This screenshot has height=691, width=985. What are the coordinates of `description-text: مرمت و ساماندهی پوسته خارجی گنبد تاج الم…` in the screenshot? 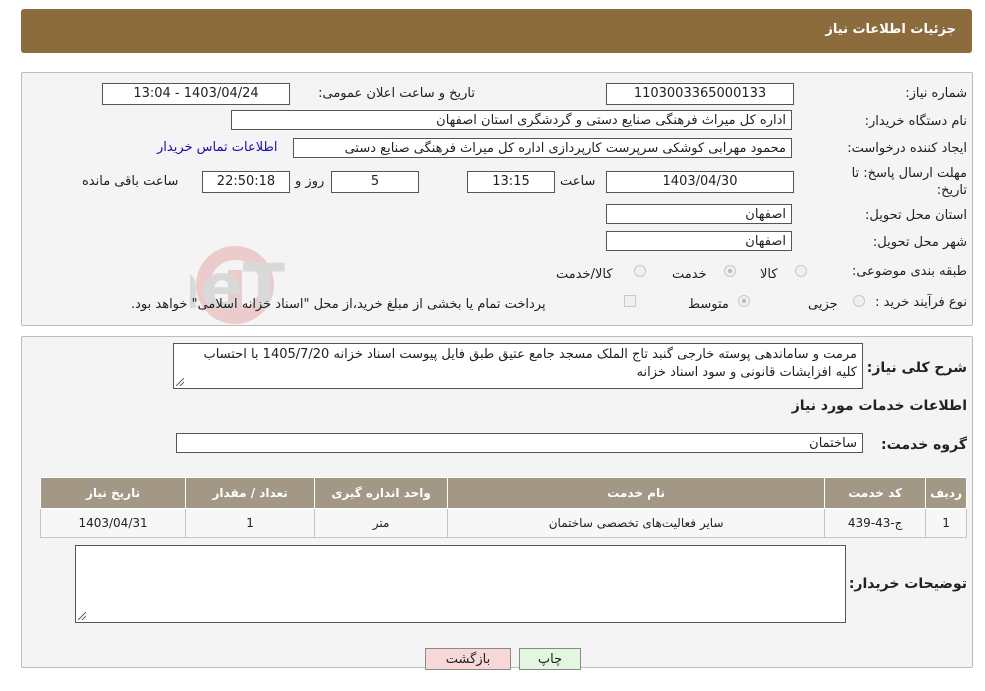 It's located at (530, 363).